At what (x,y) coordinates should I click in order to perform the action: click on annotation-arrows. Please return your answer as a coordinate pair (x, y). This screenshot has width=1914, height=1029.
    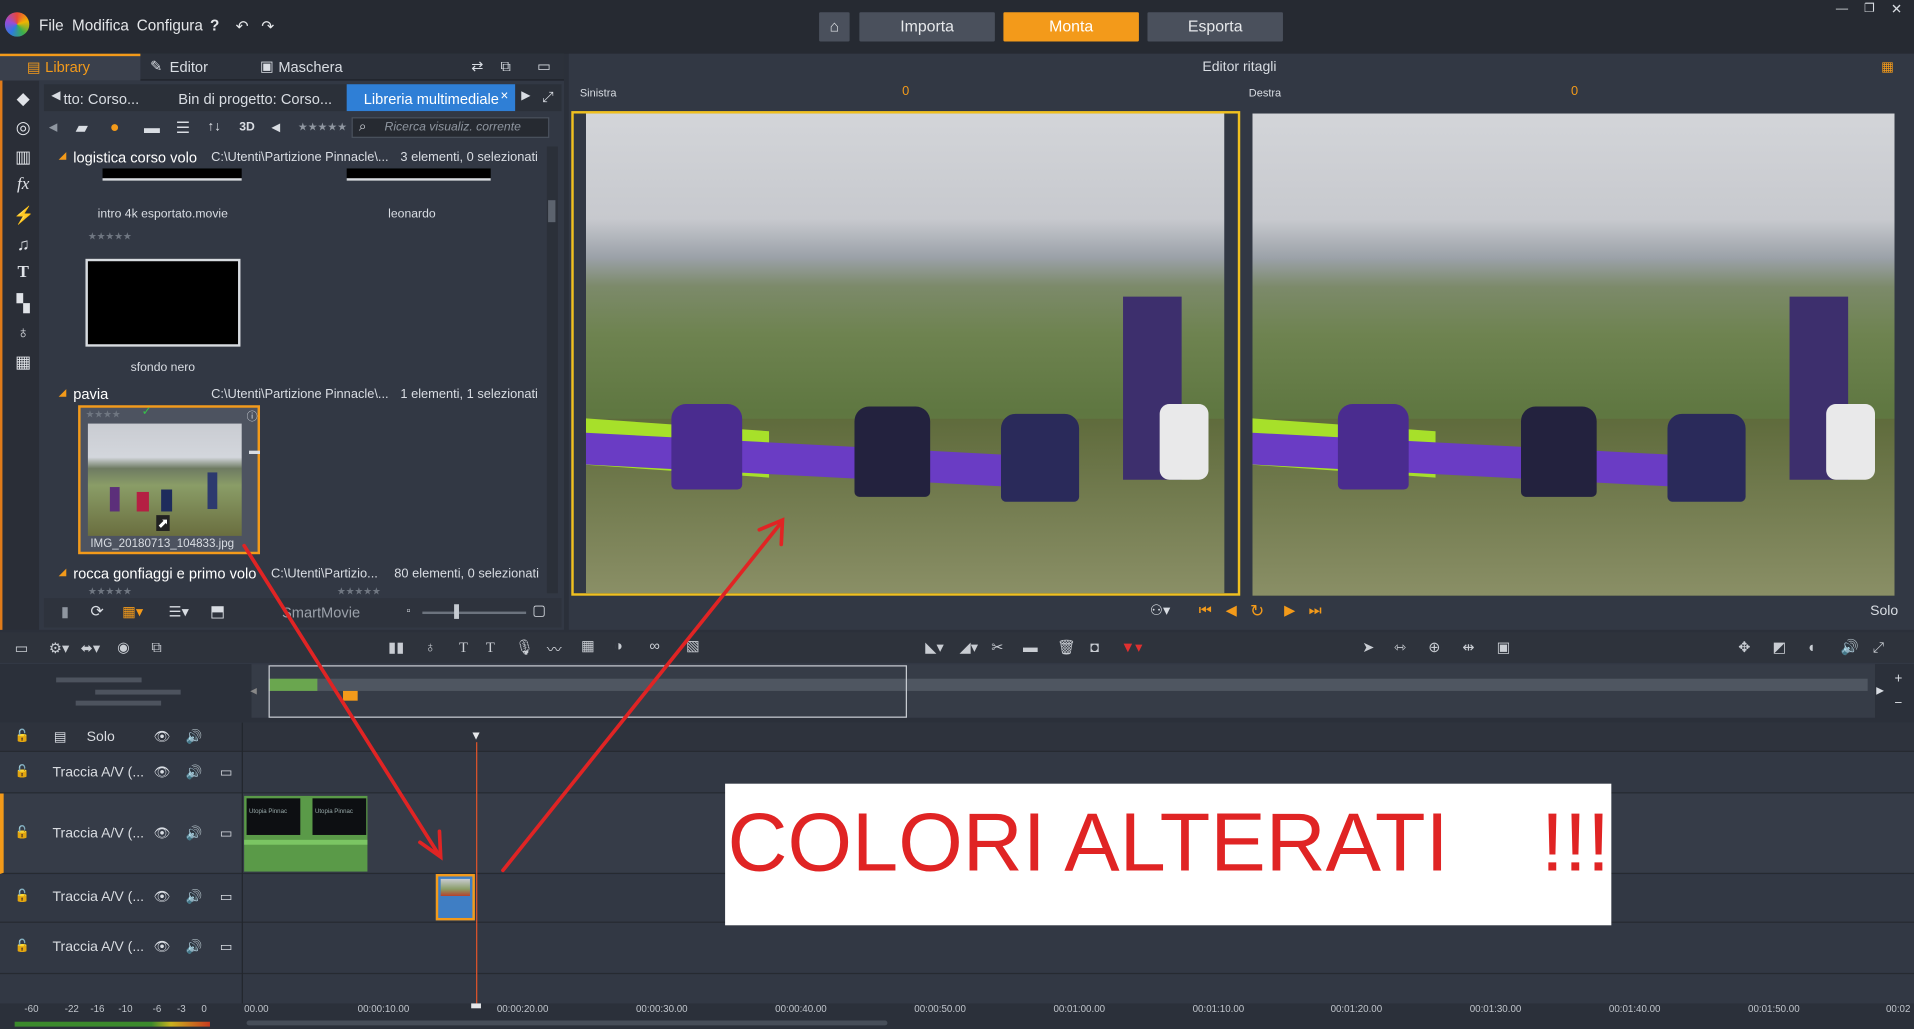
    Looking at the image, I should click on (513, 695).